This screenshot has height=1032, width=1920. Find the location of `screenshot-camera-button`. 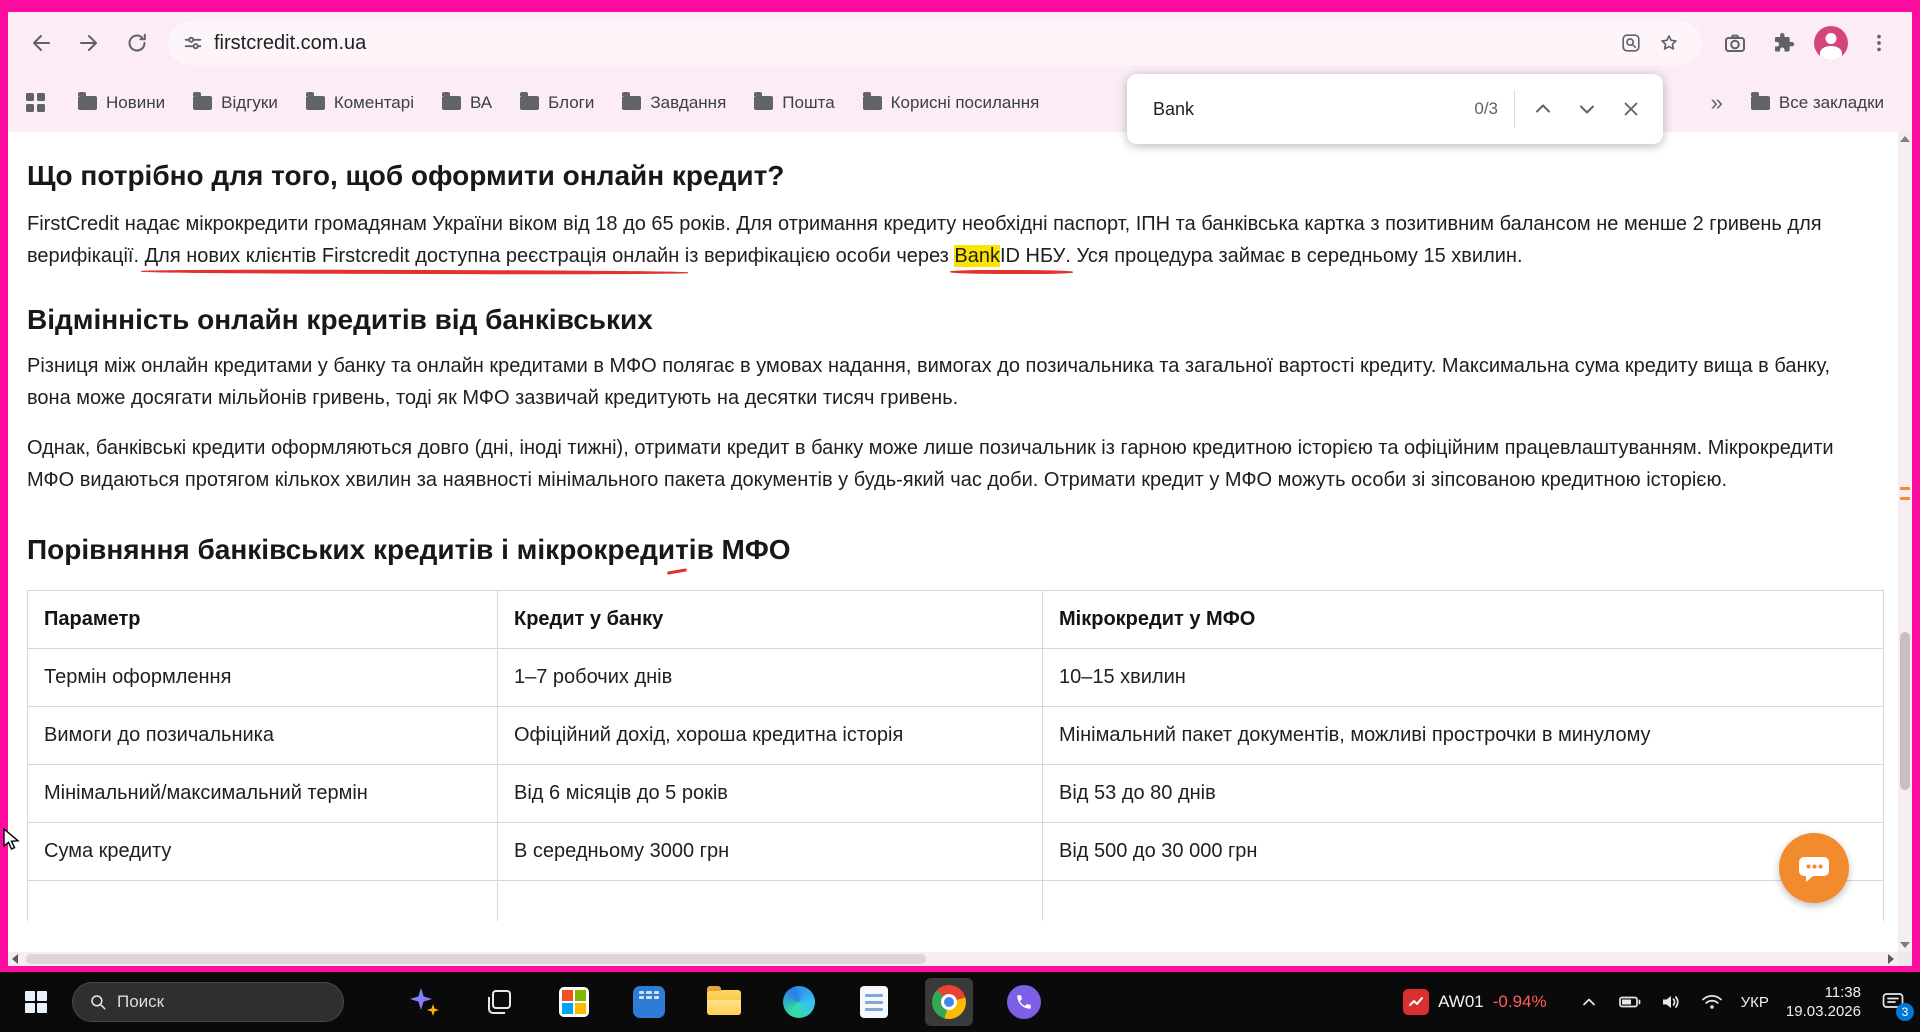

screenshot-camera-button is located at coordinates (1735, 43).